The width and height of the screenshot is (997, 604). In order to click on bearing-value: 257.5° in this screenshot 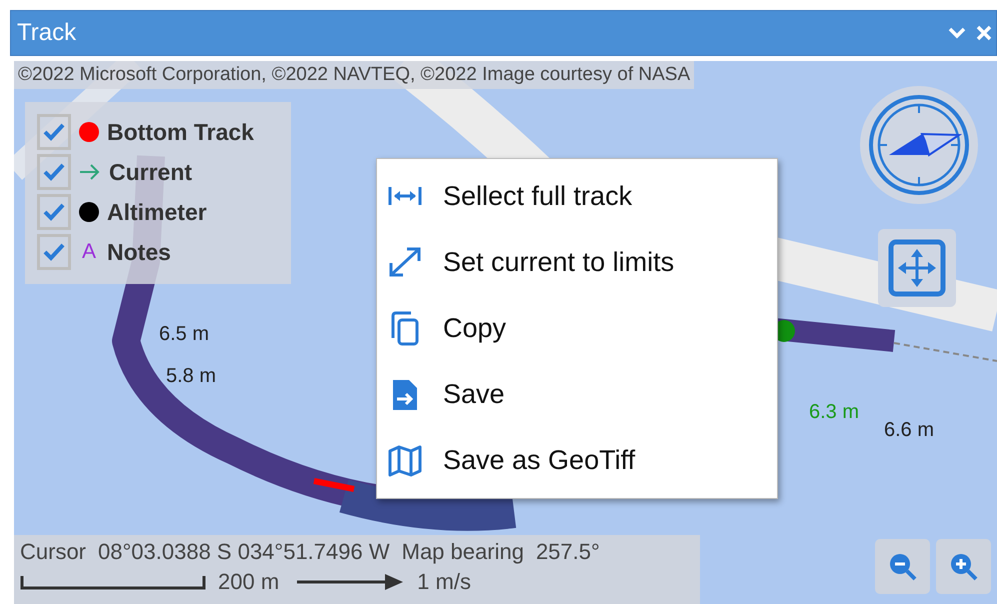, I will do `click(568, 552)`.